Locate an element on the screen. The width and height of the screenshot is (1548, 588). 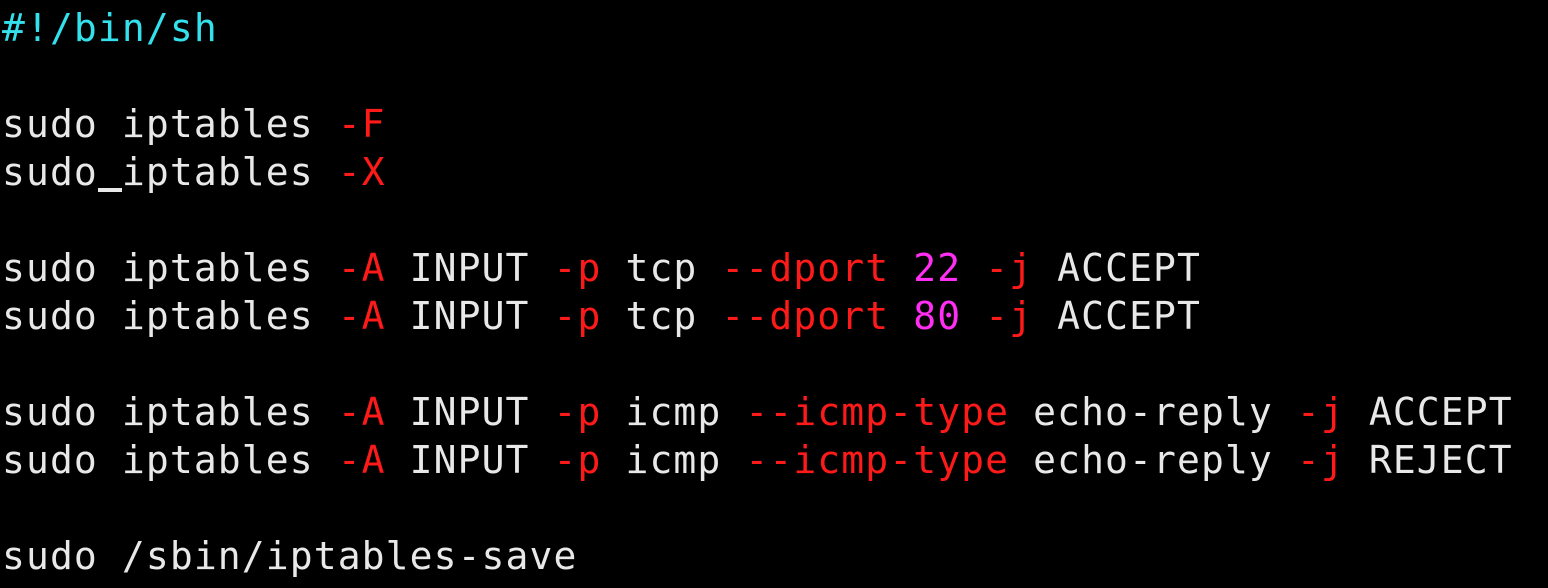
code-token-shebang: #!/bin/sh is located at coordinates (110, 28).